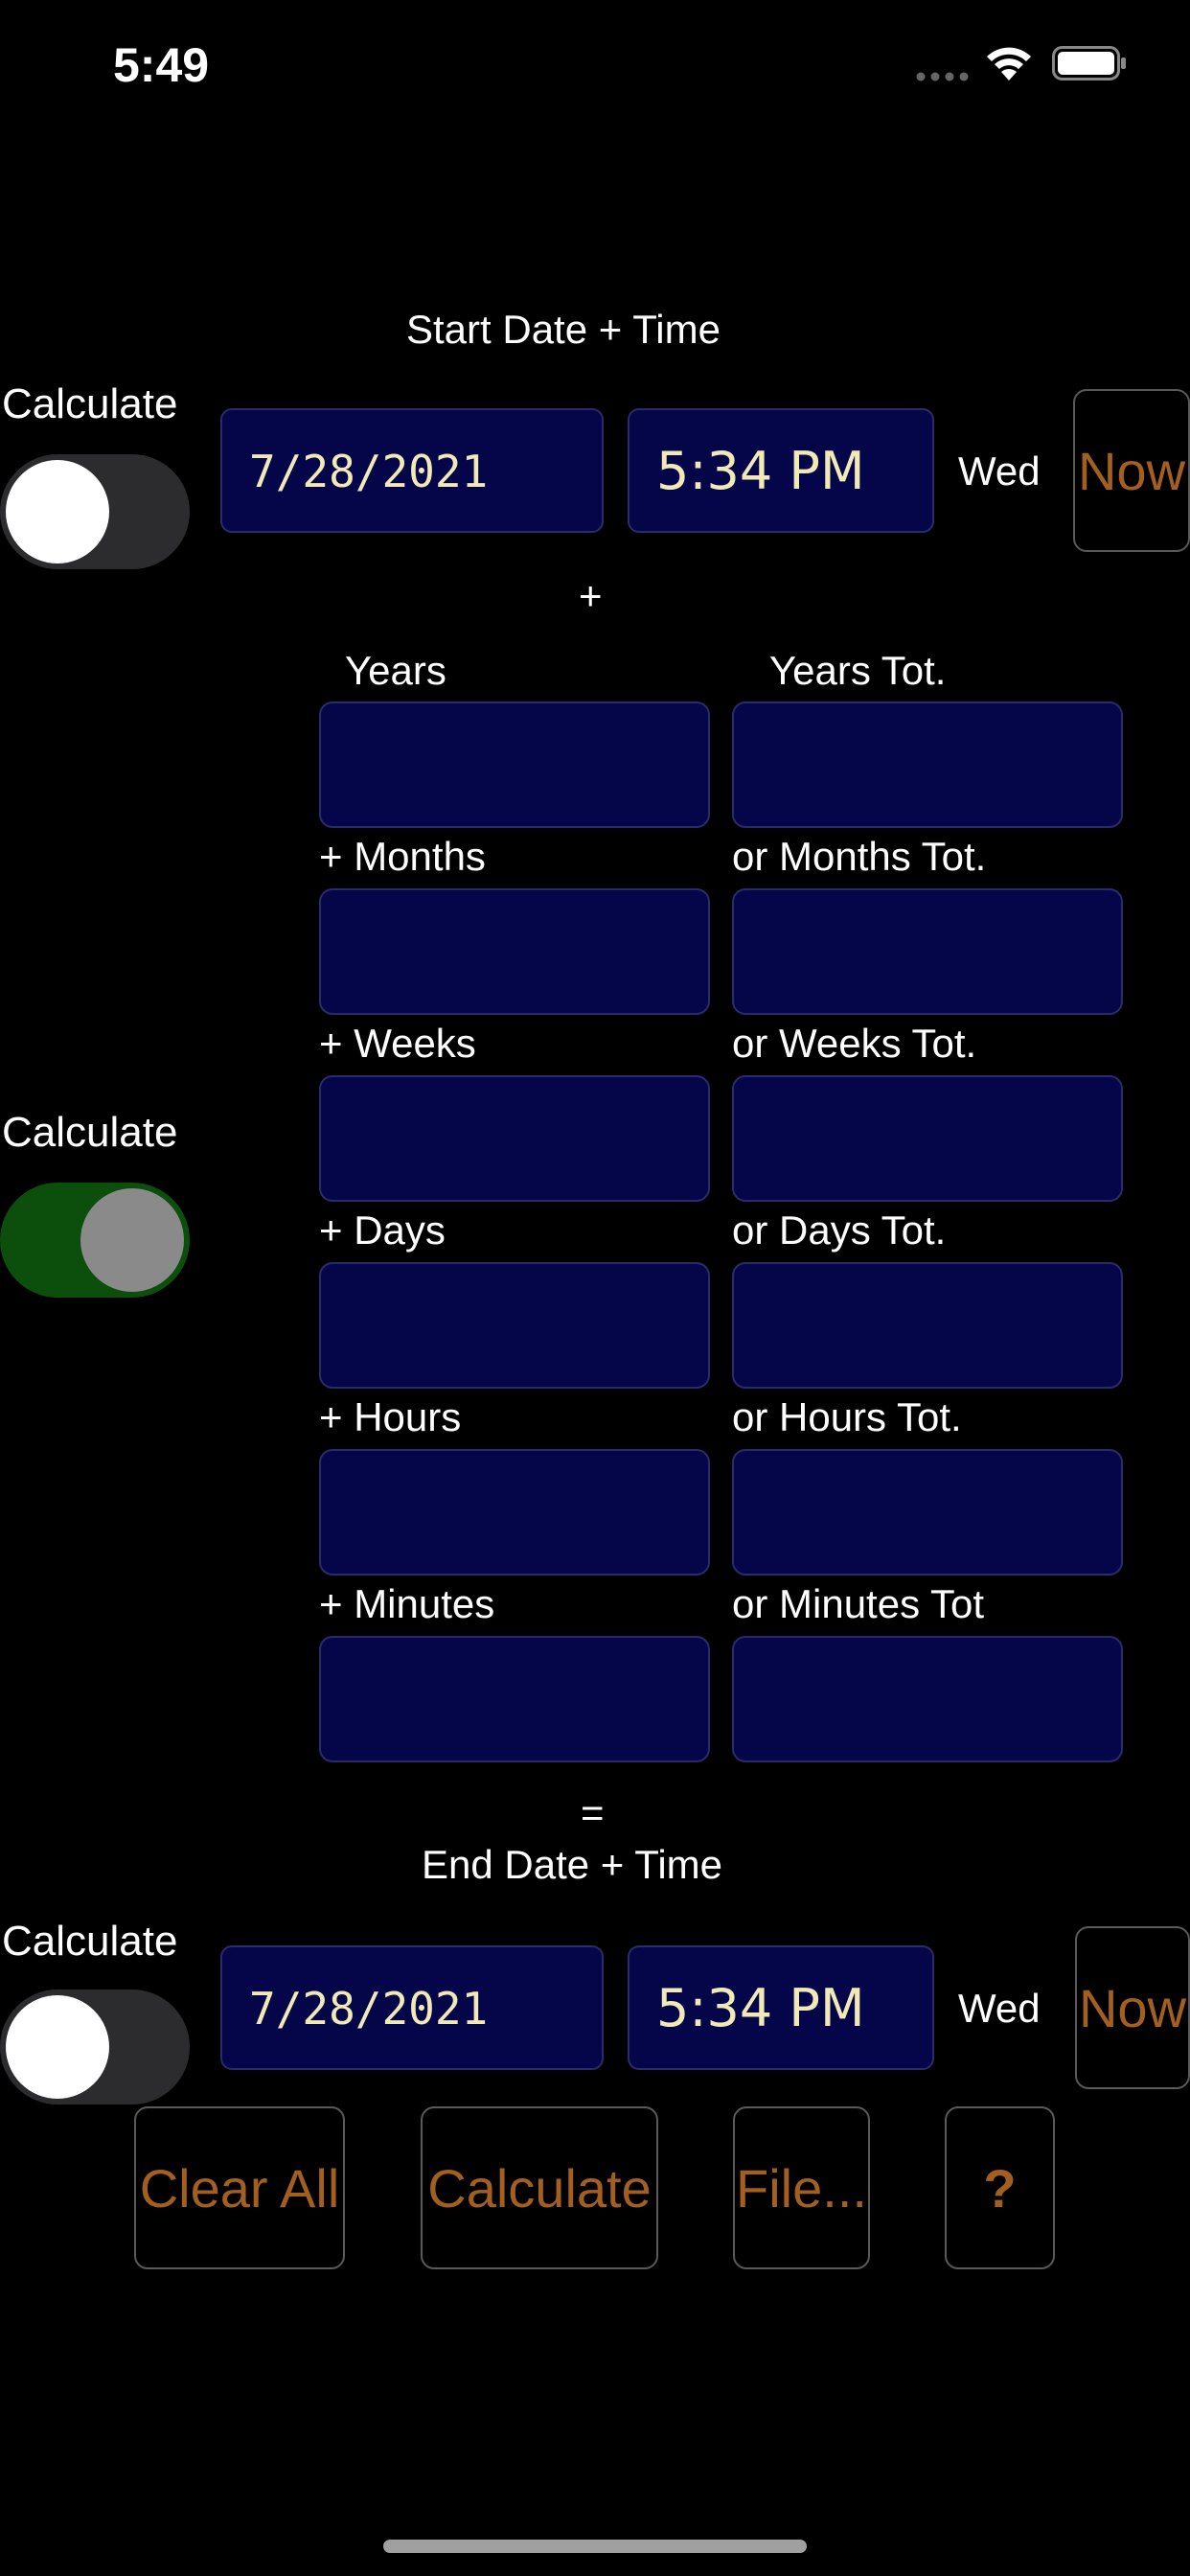 The image size is (1190, 2576). Describe the element at coordinates (514, 1512) in the screenshot. I see `hours-input` at that location.